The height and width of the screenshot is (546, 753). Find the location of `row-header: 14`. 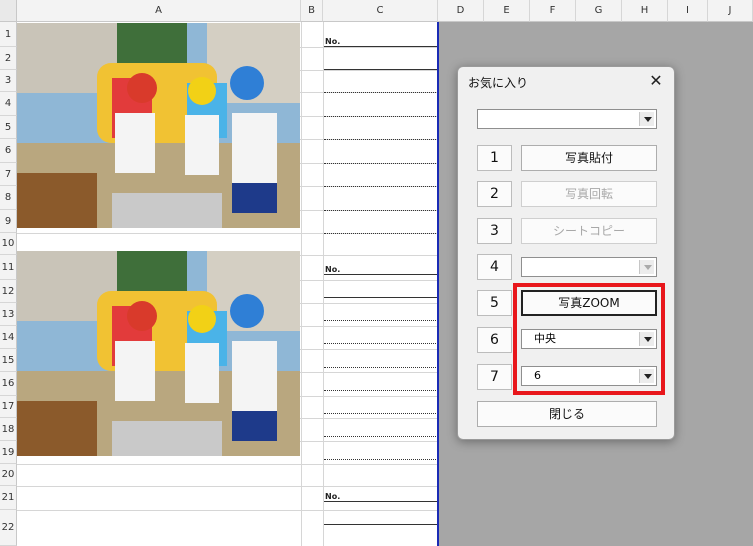

row-header: 14 is located at coordinates (8, 337).